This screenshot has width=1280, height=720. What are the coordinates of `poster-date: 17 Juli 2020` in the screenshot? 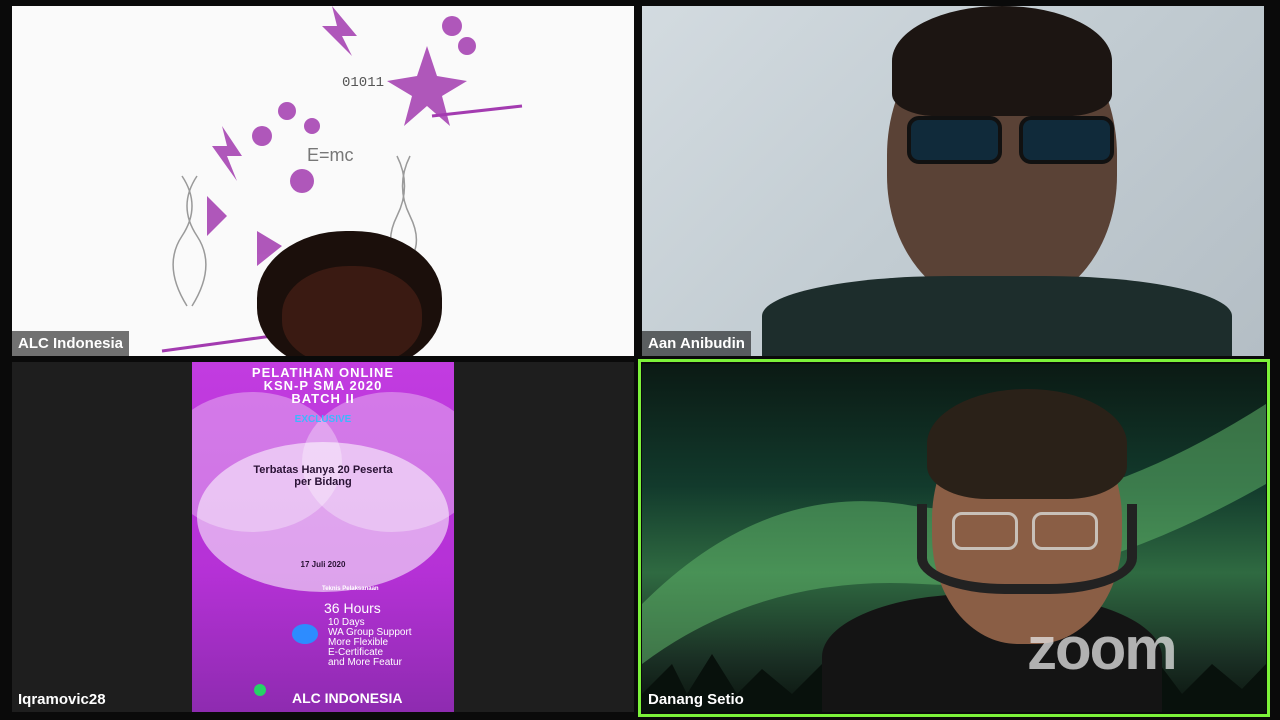 It's located at (323, 564).